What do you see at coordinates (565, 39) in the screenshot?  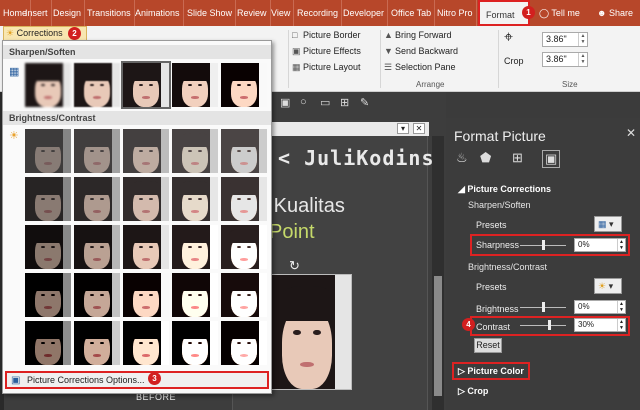 I see `height-input: 3.86" ▲ ▼` at bounding box center [565, 39].